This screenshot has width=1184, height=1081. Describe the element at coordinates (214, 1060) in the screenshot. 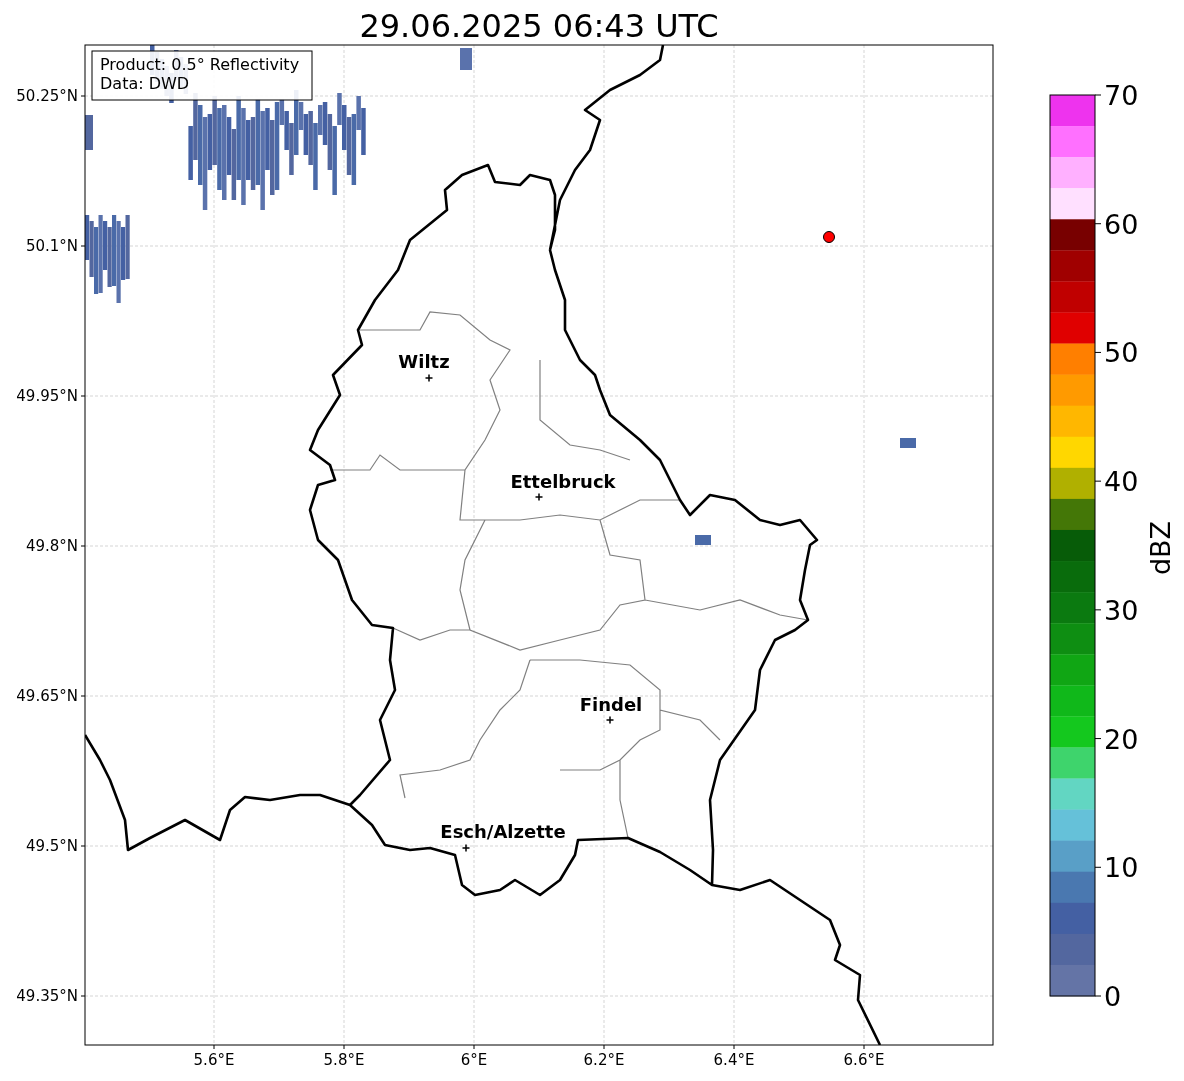

I see `tick-label: 5.6°E` at that location.